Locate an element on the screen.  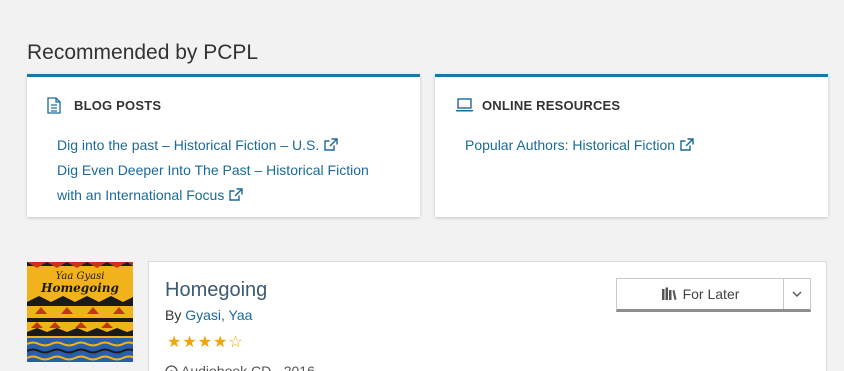
section-title: Recommended by PCPL is located at coordinates (143, 52).